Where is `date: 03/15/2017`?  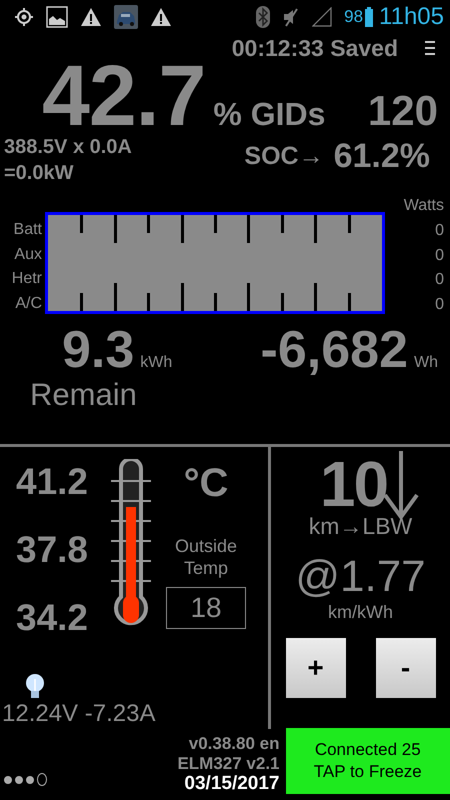
date: 03/15/2017 is located at coordinates (232, 784).